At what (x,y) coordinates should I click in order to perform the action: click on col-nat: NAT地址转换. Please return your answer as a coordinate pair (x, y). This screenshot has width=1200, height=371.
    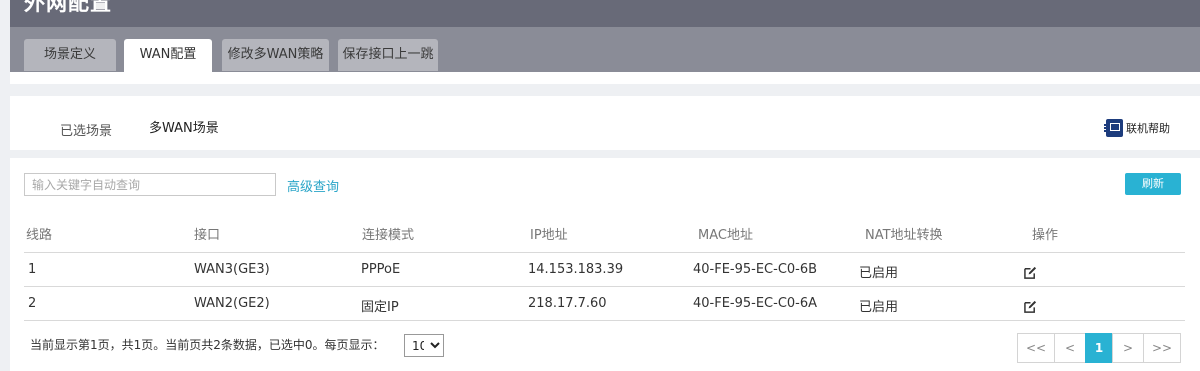
    Looking at the image, I should click on (904, 235).